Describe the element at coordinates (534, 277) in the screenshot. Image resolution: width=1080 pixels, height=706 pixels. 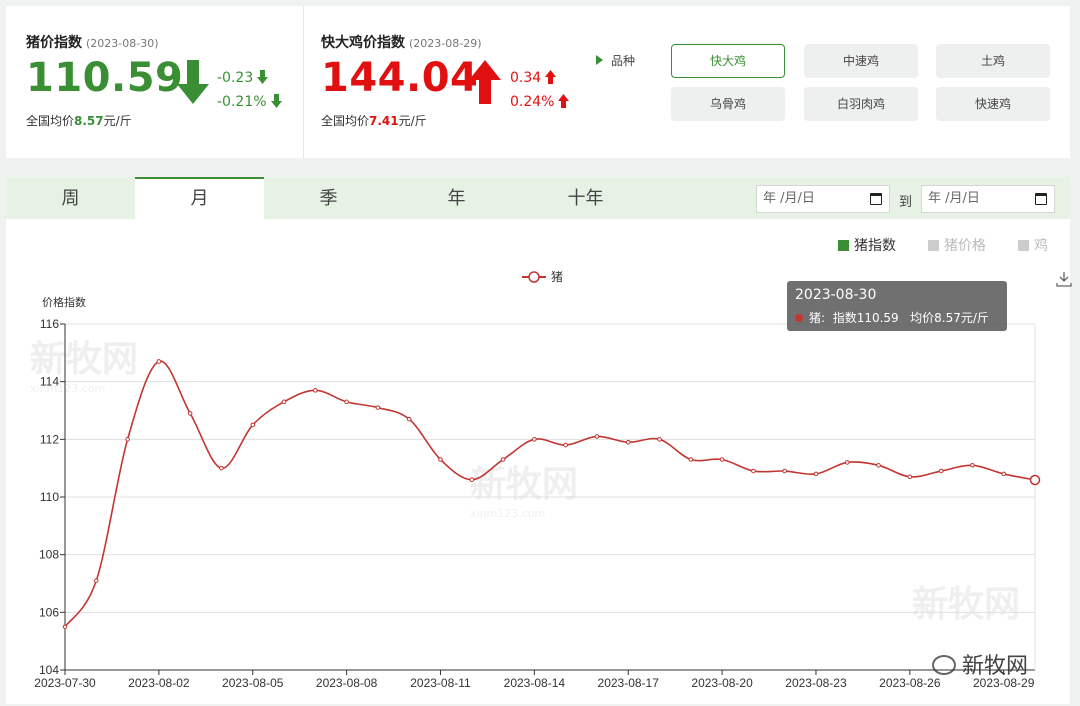
I see `legend-marker` at that location.